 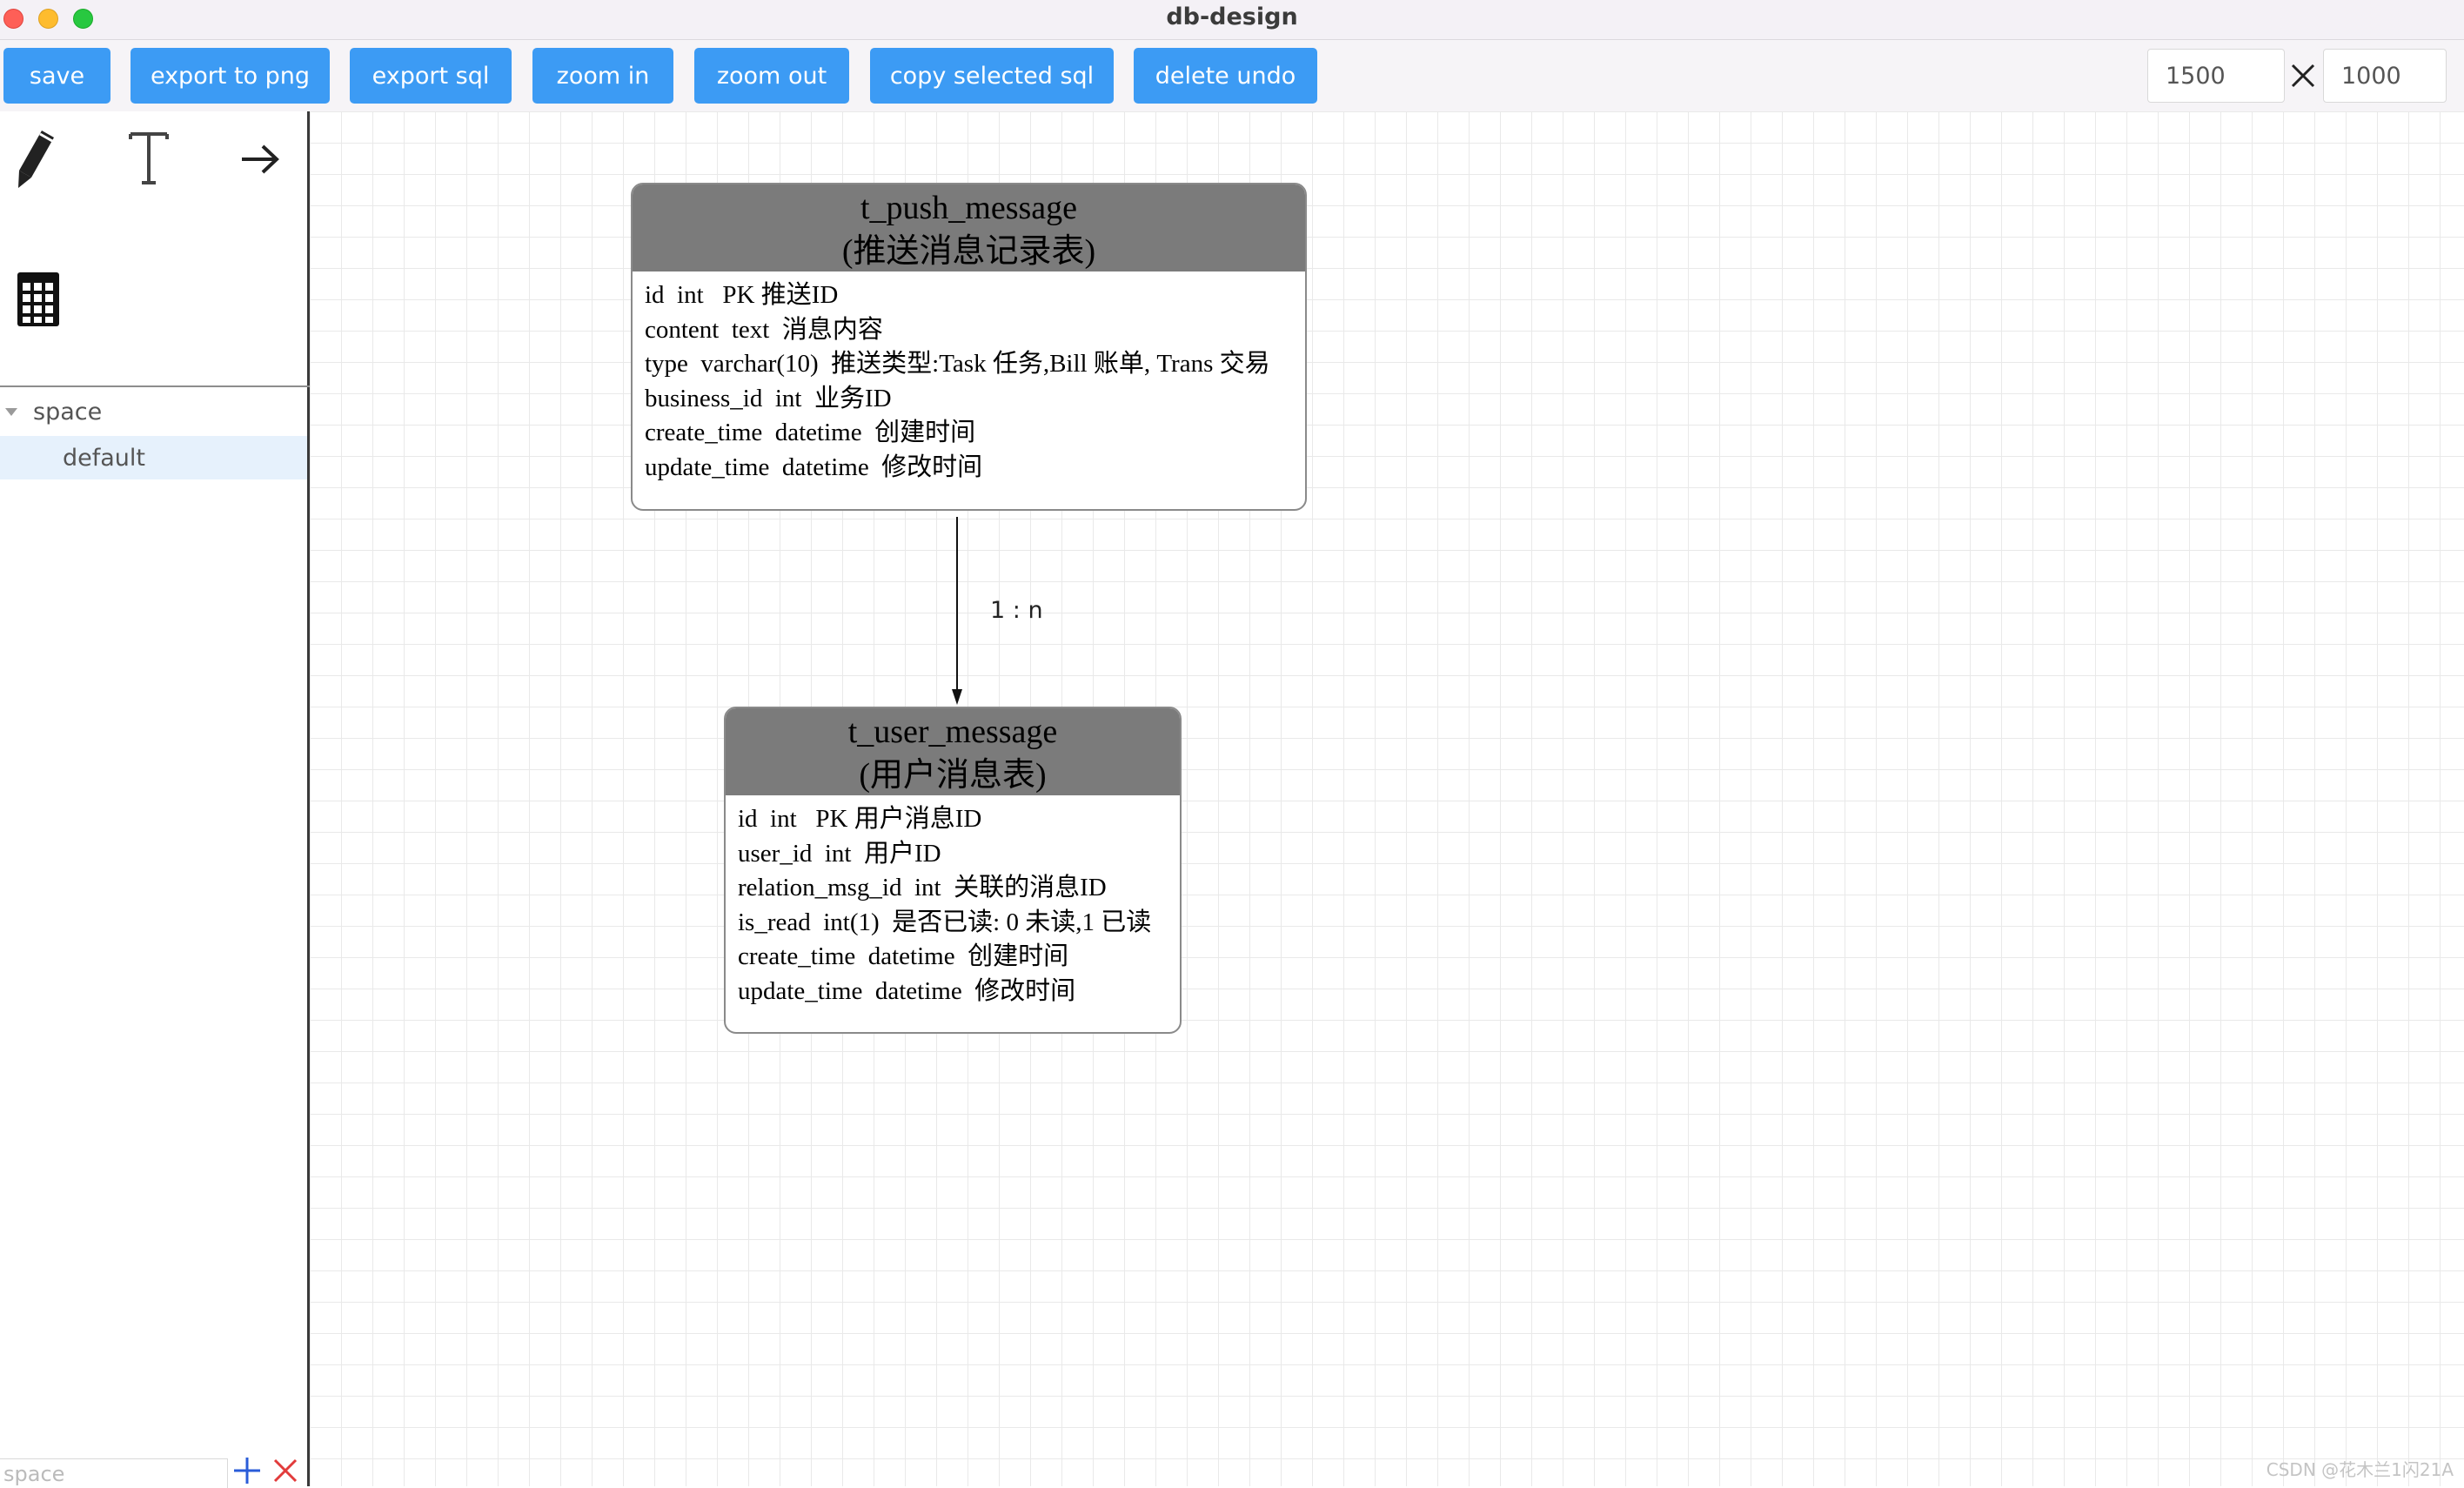 What do you see at coordinates (155, 800) in the screenshot?
I see `sidebar: space default` at bounding box center [155, 800].